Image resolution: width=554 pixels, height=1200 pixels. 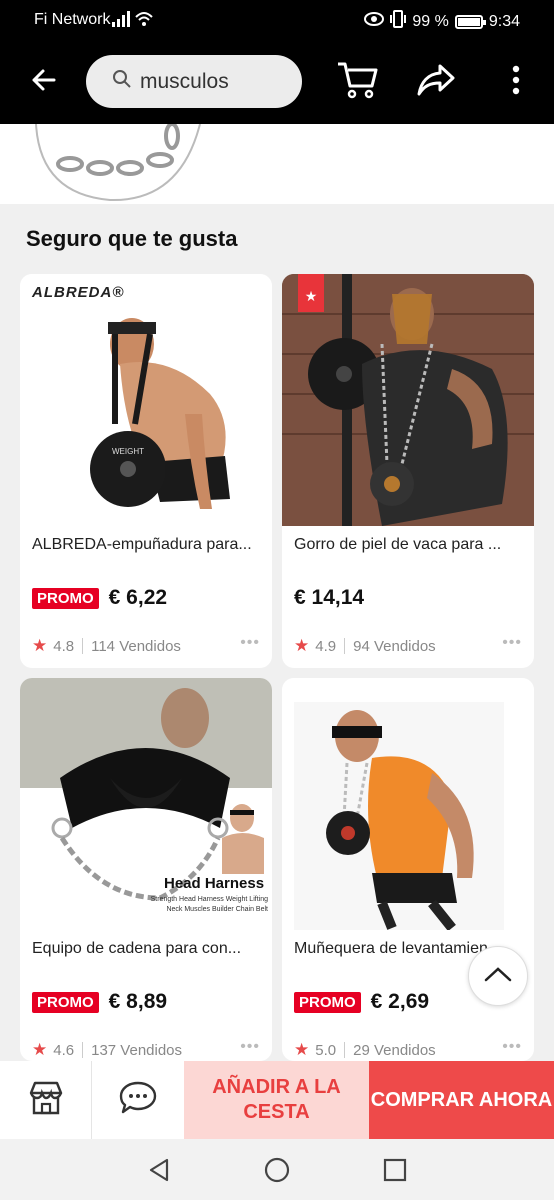 What do you see at coordinates (78, 292) in the screenshot?
I see `brand-logo: ALBREDA®` at bounding box center [78, 292].